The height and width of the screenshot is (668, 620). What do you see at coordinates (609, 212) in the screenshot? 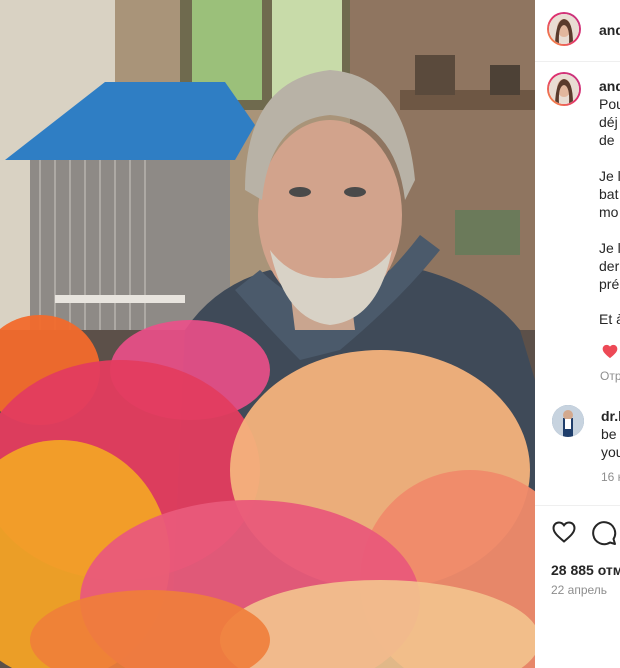
I see `caption-line: mo` at bounding box center [609, 212].